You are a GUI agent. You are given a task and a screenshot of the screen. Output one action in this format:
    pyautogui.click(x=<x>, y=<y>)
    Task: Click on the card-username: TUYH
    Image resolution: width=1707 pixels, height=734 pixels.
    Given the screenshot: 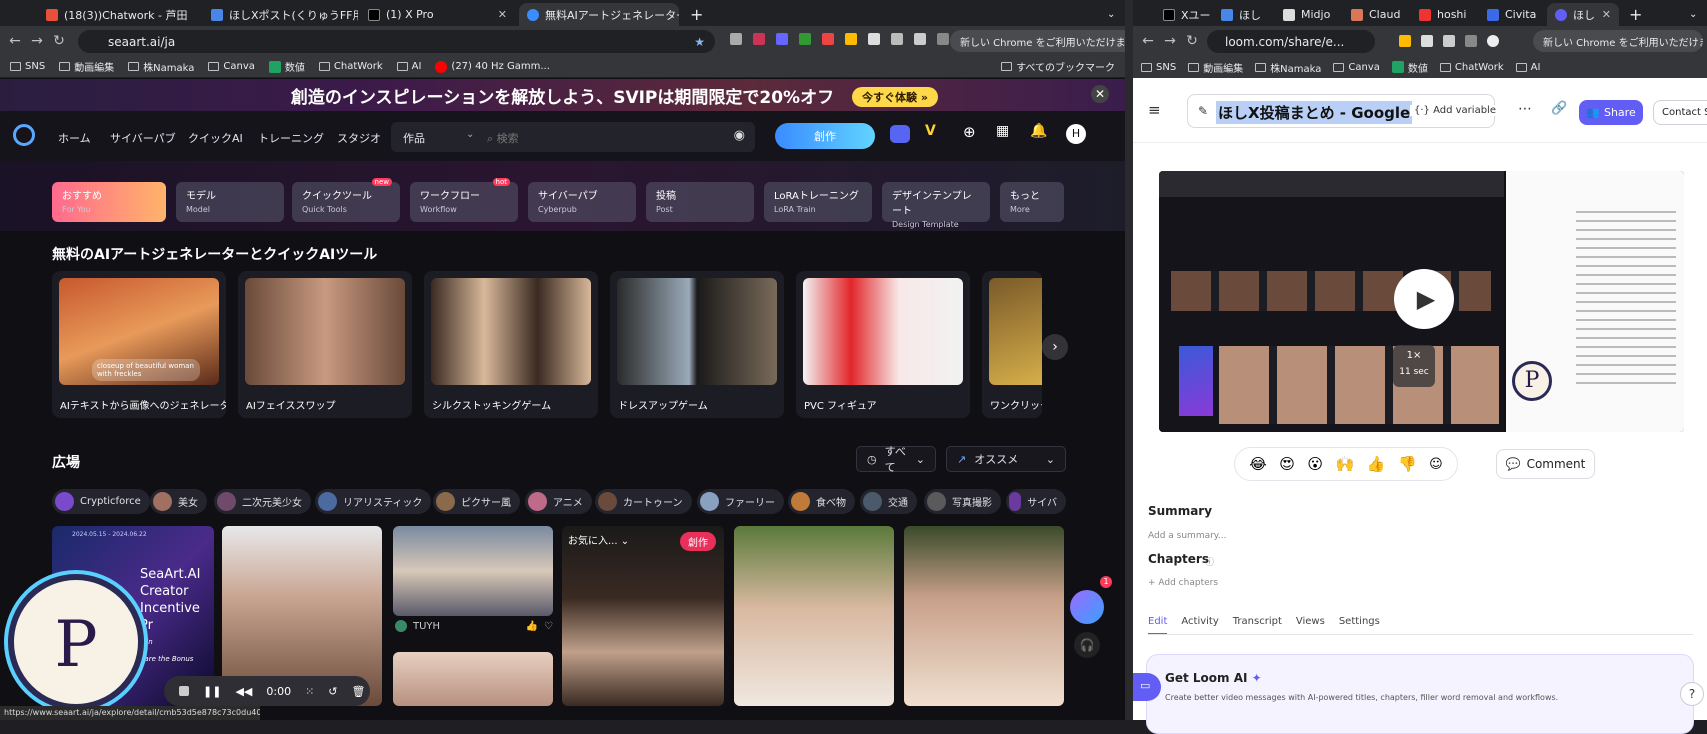 What is the action you would take?
    pyautogui.click(x=426, y=626)
    